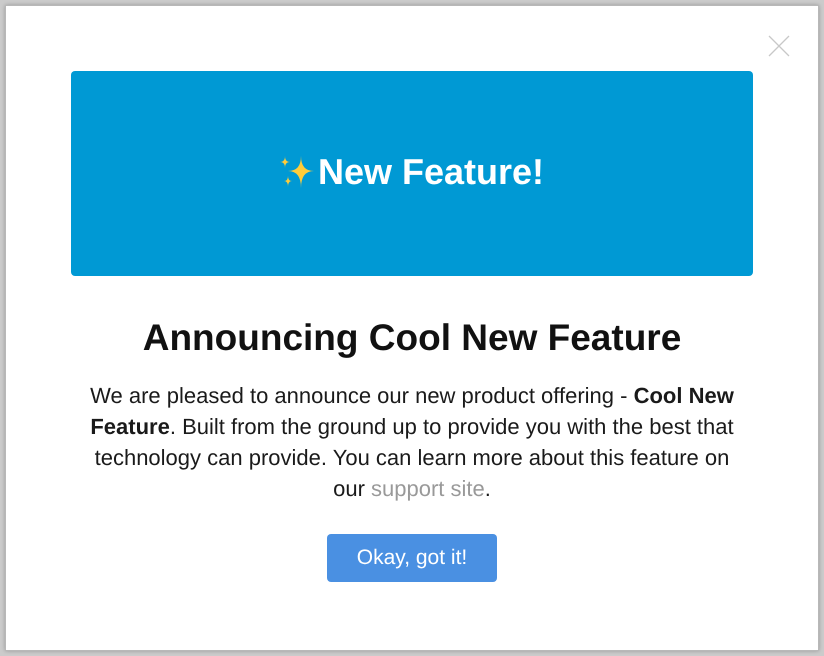 The image size is (824, 656). Describe the element at coordinates (431, 172) in the screenshot. I see `banner-title: New Feature!` at that location.